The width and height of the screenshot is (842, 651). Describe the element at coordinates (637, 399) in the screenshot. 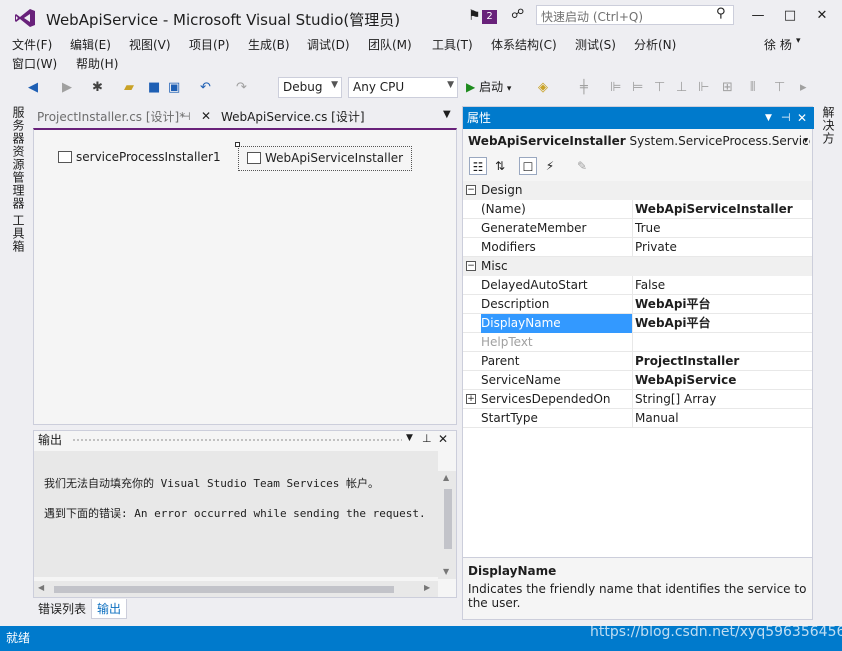

I see `property-row-services-depended-on: + ServicesDependedOn String[] Array` at that location.